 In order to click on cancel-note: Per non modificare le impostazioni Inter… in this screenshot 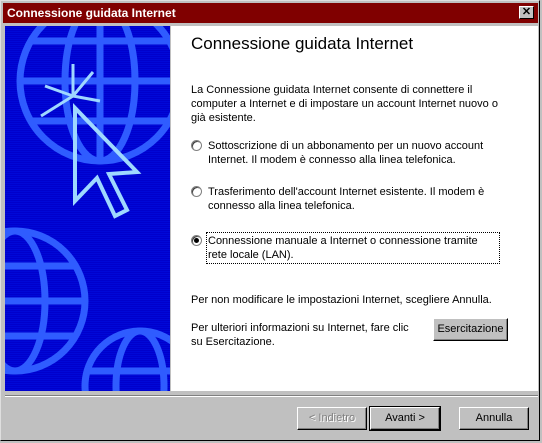, I will do `click(341, 300)`.